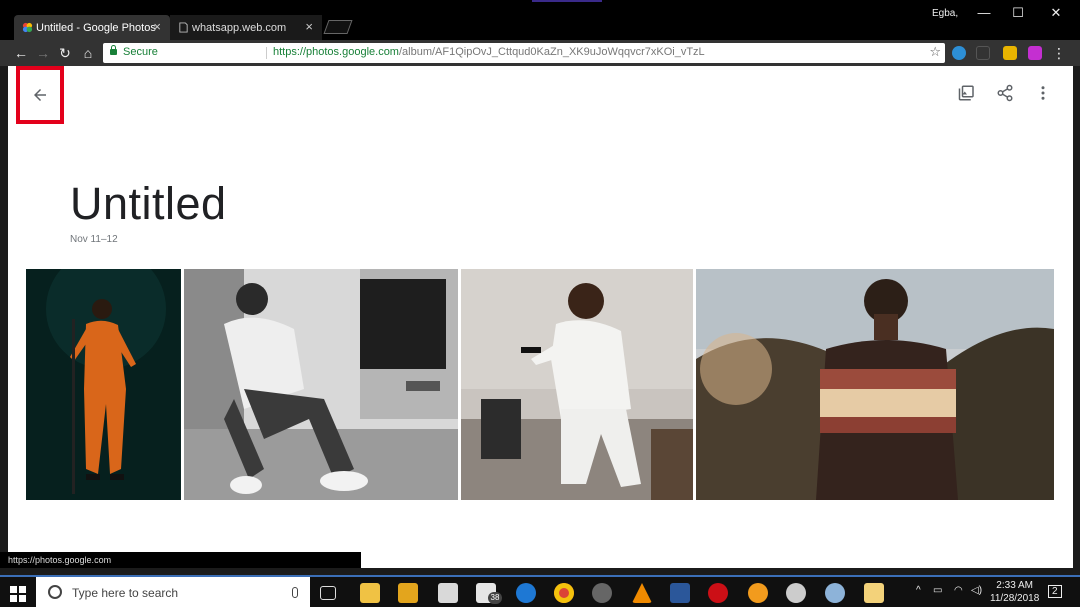 The image size is (1080, 607). I want to click on file-icon, so click(874, 593).